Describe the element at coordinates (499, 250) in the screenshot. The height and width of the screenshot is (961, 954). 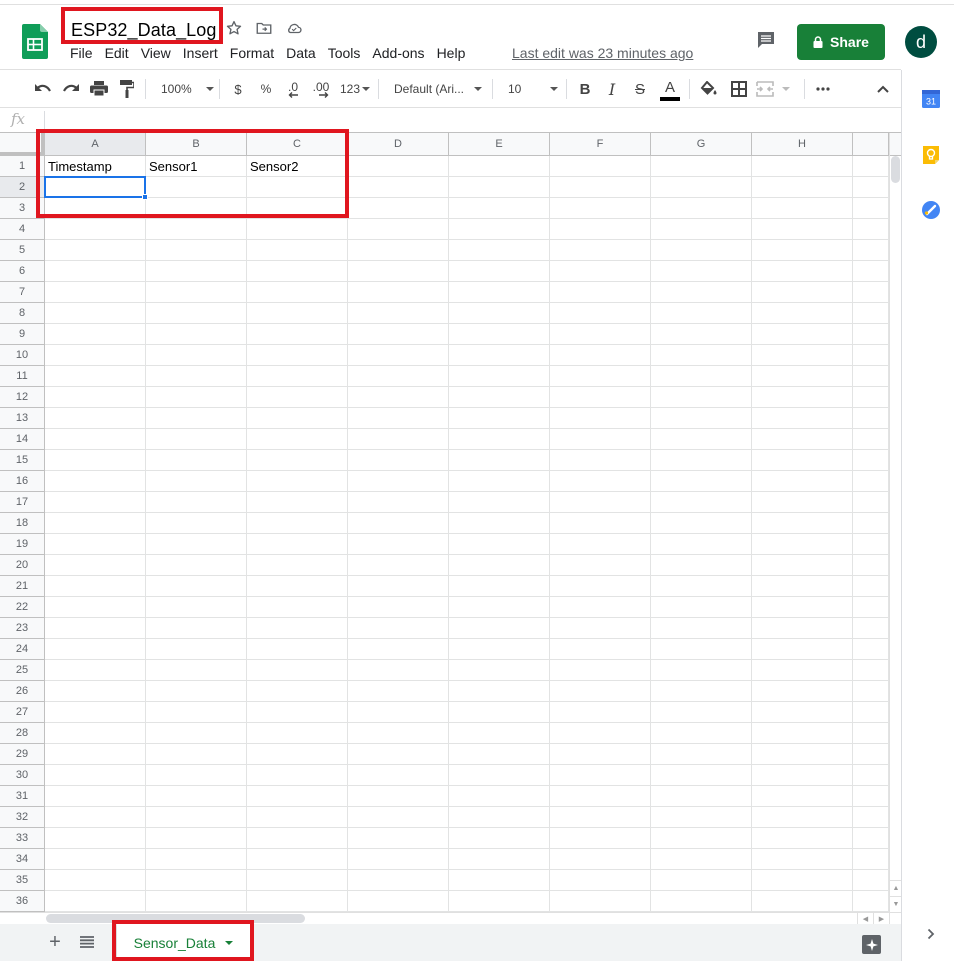
I see `cell-e5` at that location.